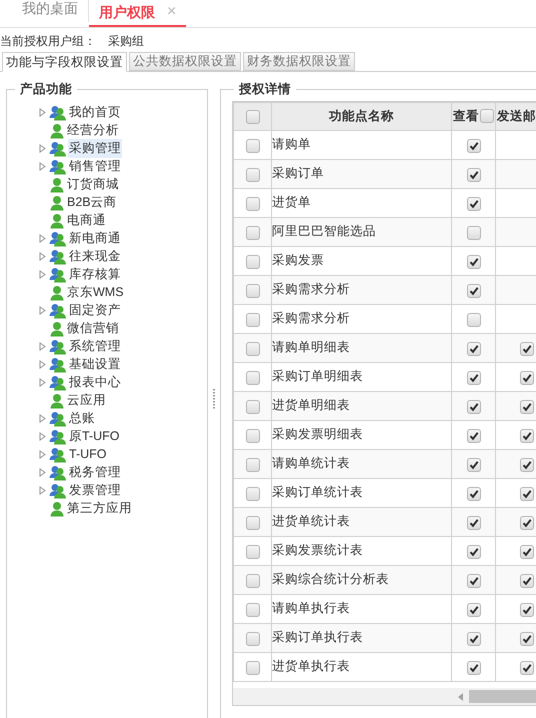 This screenshot has width=536, height=718. Describe the element at coordinates (95, 274) in the screenshot. I see `tree-item: 库存核算` at that location.